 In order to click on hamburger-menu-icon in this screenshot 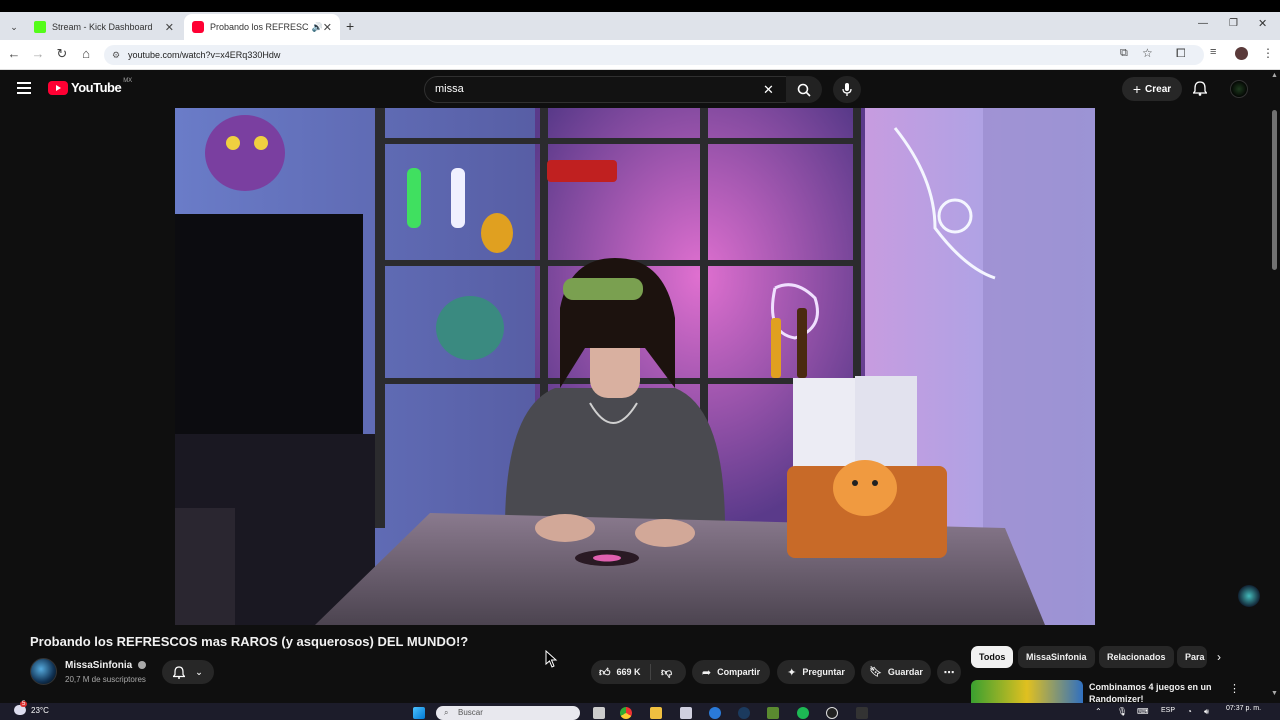, I will do `click(24, 87)`.